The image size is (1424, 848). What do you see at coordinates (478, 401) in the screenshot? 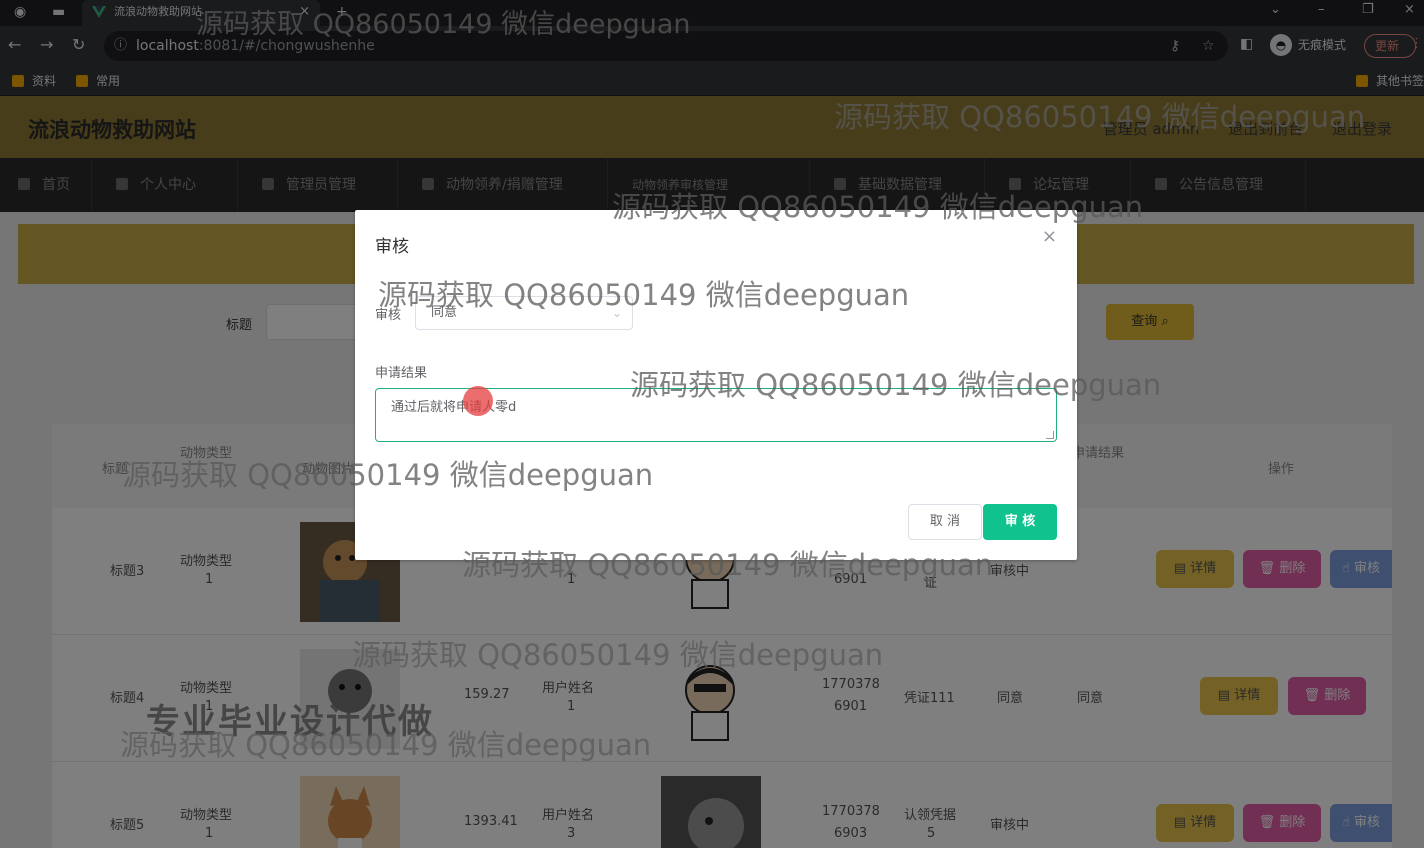
I see `cursor-indicator` at bounding box center [478, 401].